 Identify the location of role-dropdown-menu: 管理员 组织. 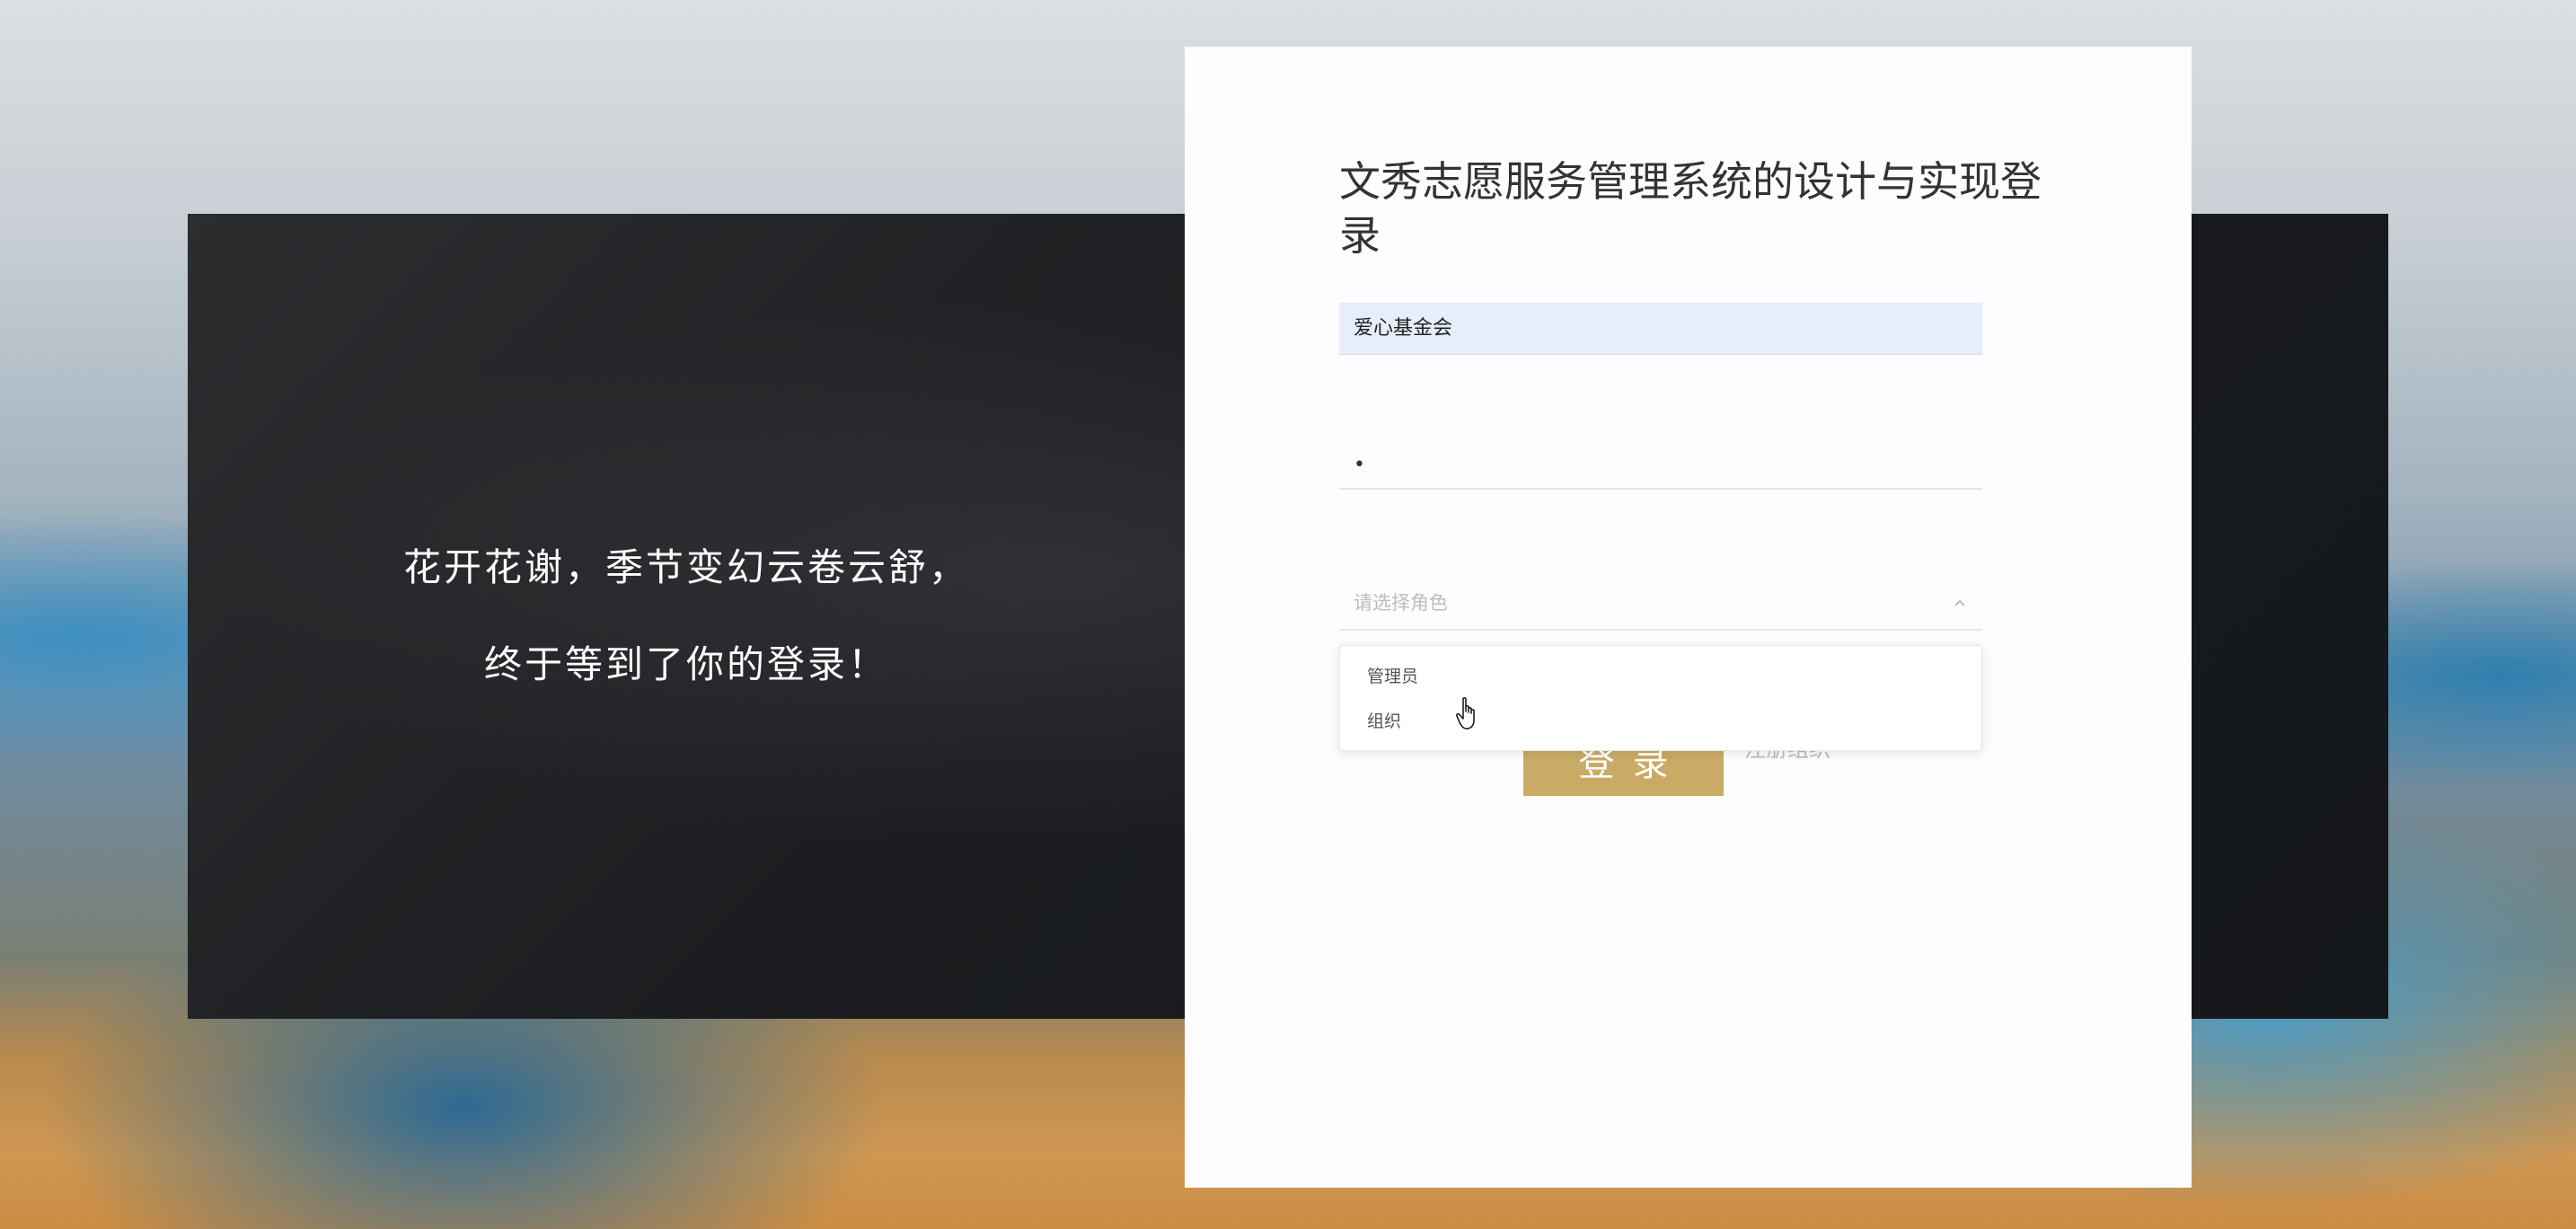
(1660, 698).